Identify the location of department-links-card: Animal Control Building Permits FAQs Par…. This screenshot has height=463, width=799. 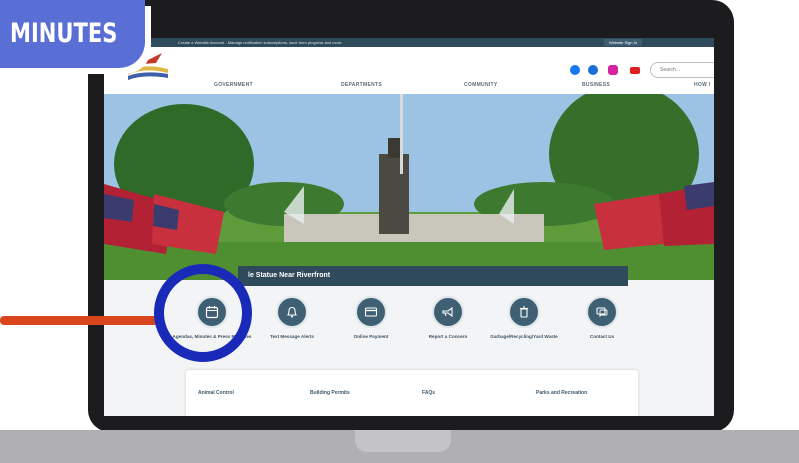
(412, 393).